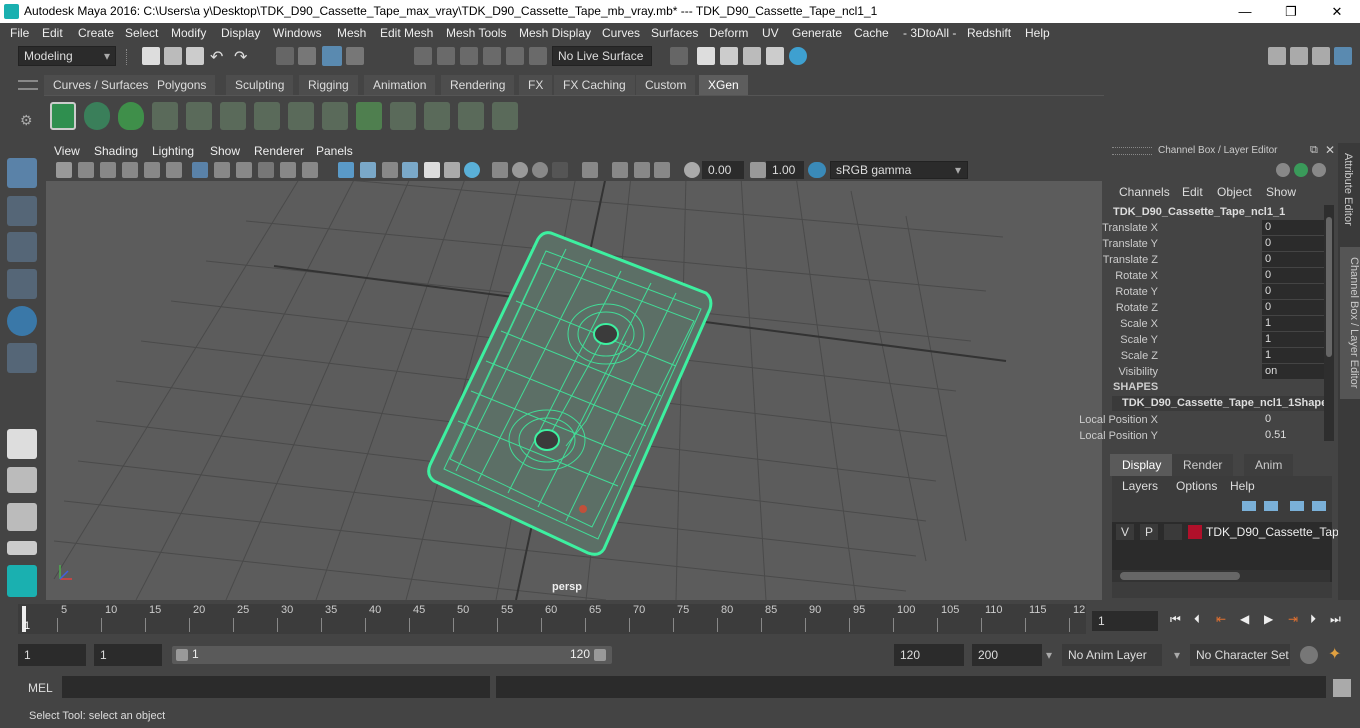  What do you see at coordinates (28, 85) in the screenshot?
I see `shelf-menu-icon` at bounding box center [28, 85].